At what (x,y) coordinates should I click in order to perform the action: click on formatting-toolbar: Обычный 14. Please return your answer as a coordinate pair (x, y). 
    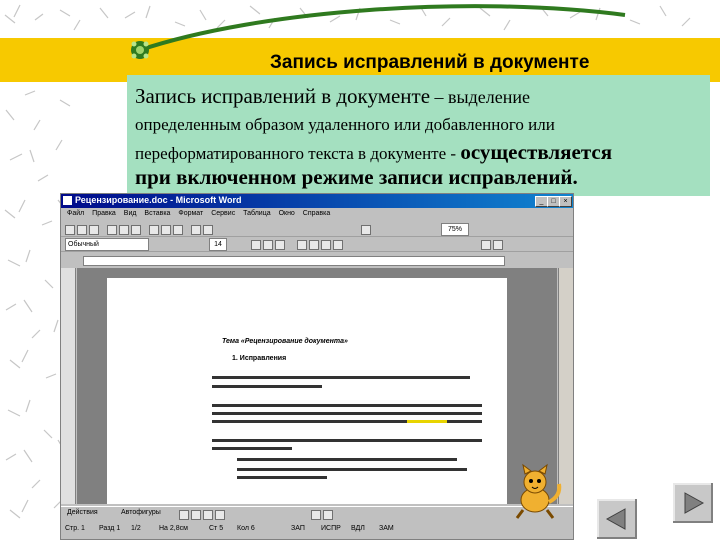
    Looking at the image, I should click on (317, 244).